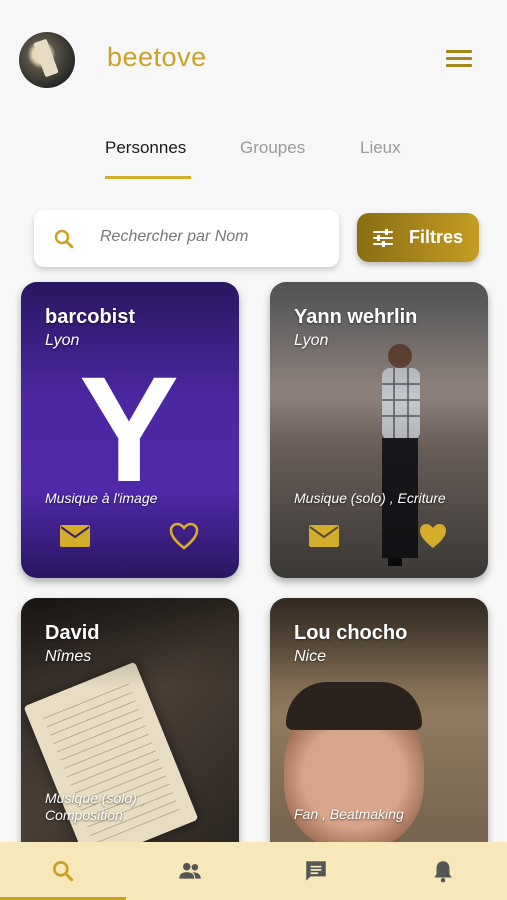  I want to click on bottom-nav, so click(253, 871).